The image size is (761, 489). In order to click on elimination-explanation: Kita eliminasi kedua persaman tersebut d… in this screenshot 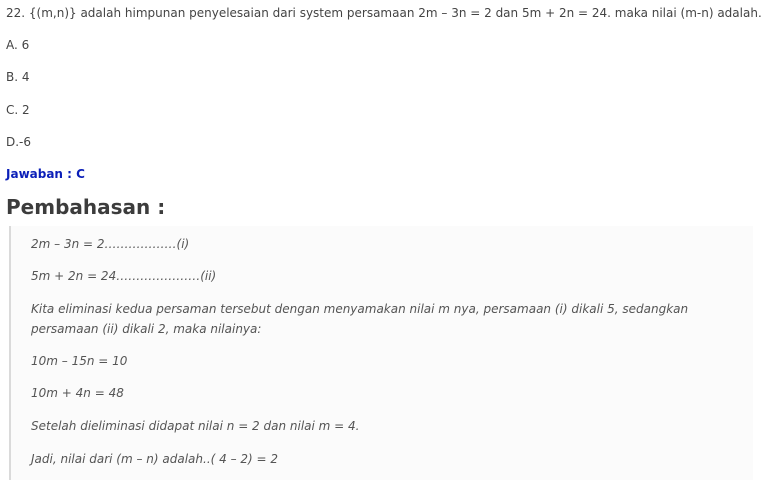, I will do `click(360, 319)`.